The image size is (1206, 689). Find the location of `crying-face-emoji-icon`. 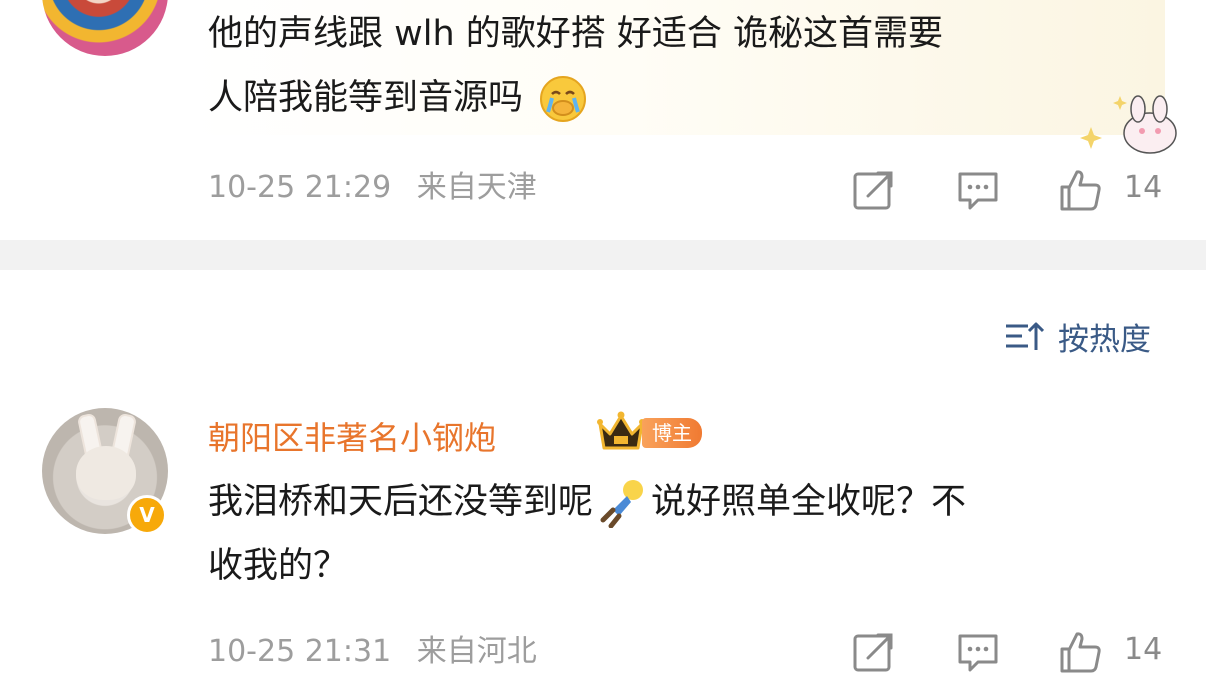

crying-face-emoji-icon is located at coordinates (563, 99).